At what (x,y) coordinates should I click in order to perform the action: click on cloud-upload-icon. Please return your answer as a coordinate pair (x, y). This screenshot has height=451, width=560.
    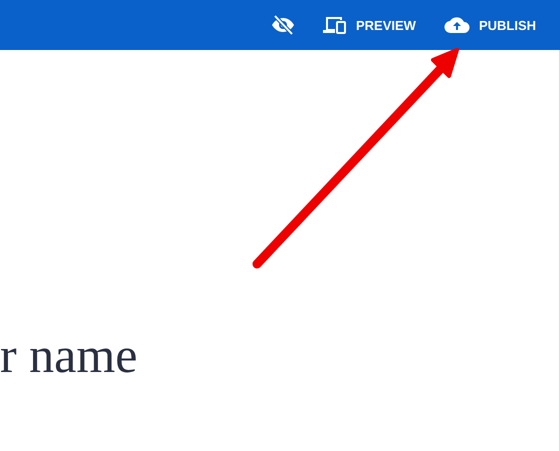
    Looking at the image, I should click on (457, 25).